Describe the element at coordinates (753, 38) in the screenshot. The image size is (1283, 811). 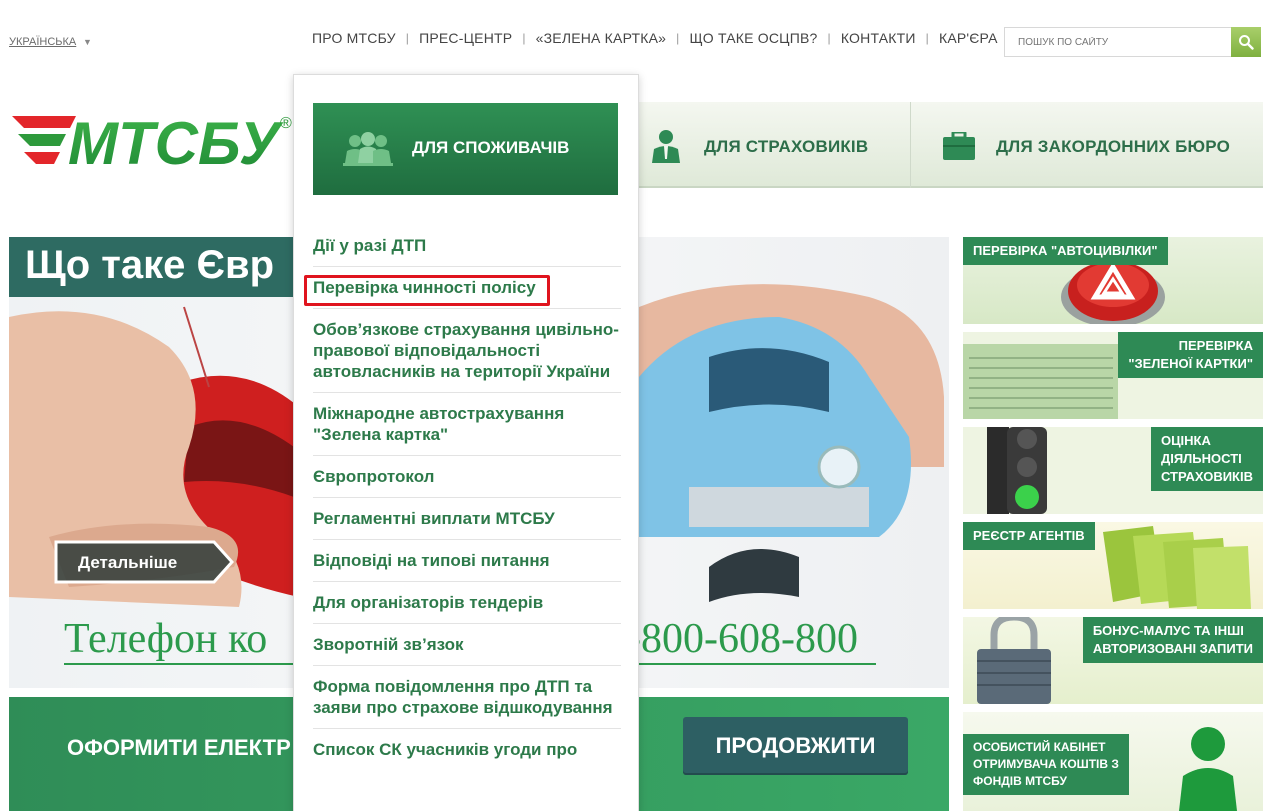
I see `topnav-what-is-oscpv: ЩО ТАКЕ ОСЦПВ?` at that location.